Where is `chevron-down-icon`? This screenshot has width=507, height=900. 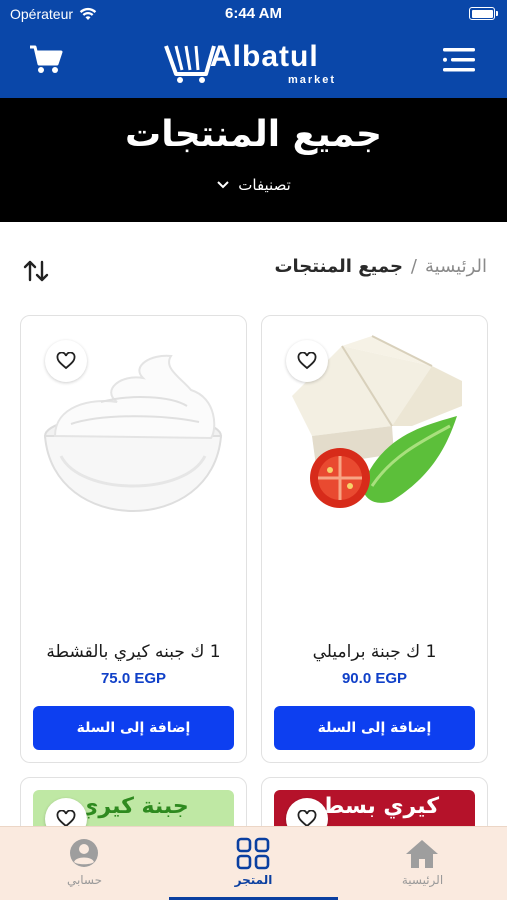
chevron-down-icon is located at coordinates (223, 185).